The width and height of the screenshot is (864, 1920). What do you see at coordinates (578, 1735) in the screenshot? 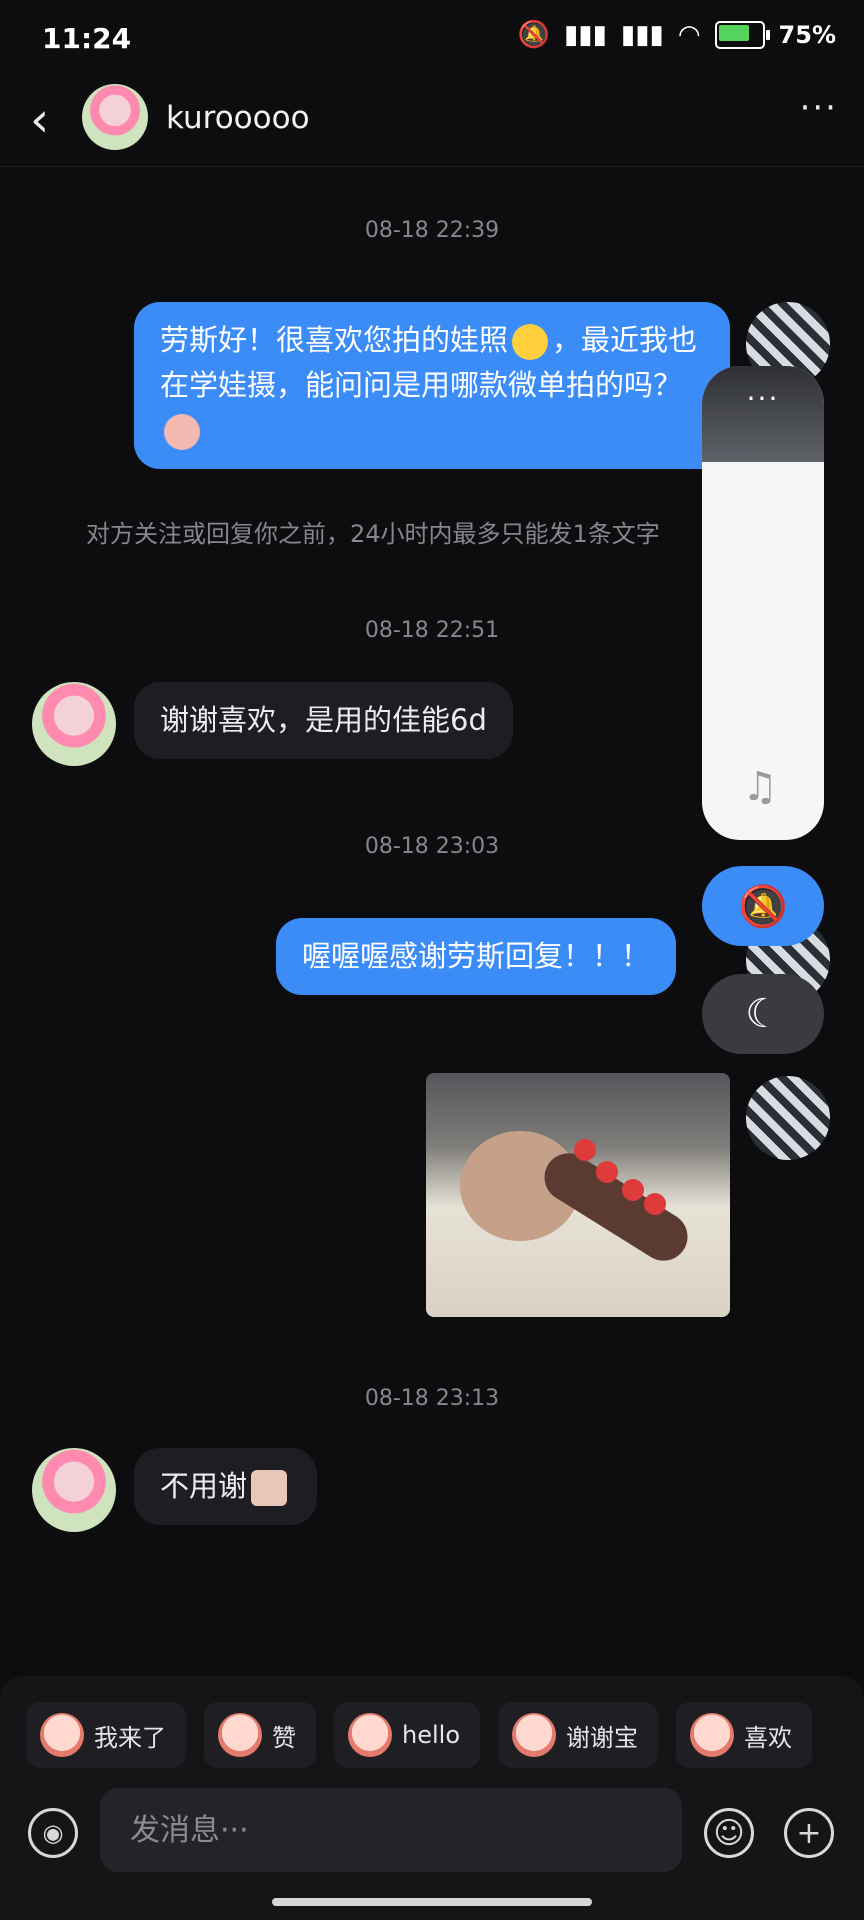
I see `quick-reply-chip: 谢谢宝` at bounding box center [578, 1735].